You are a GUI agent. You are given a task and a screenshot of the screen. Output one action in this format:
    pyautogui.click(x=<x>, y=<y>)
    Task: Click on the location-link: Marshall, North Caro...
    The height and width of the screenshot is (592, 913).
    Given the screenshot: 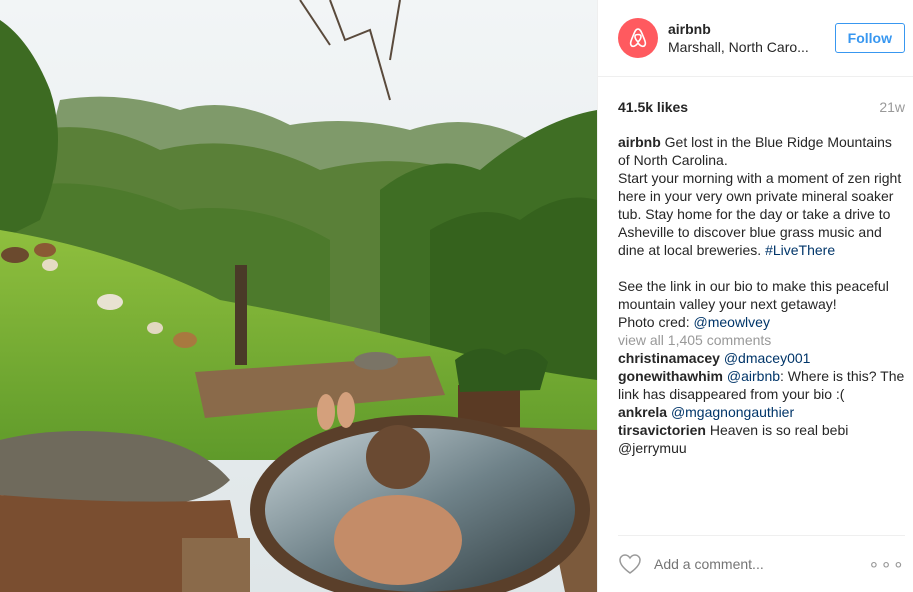 What is the action you would take?
    pyautogui.click(x=743, y=47)
    